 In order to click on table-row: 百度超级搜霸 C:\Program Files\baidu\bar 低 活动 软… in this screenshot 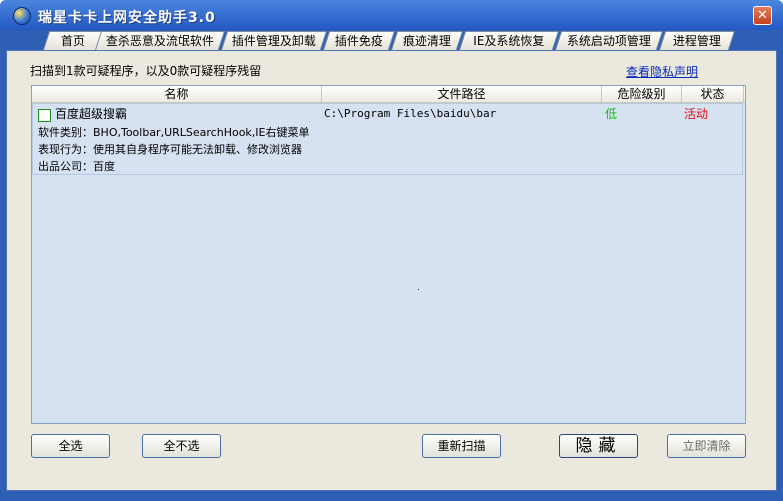, I will do `click(387, 139)`.